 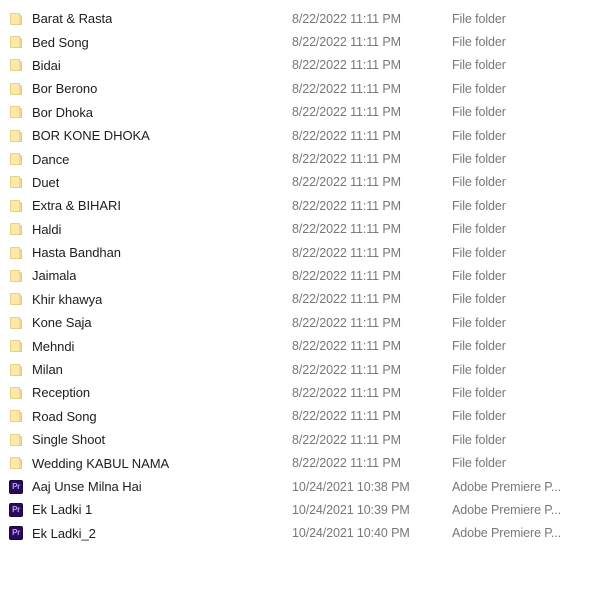 I want to click on cell-date-modified: 10/24/2021 10:39 PM, so click(x=351, y=509).